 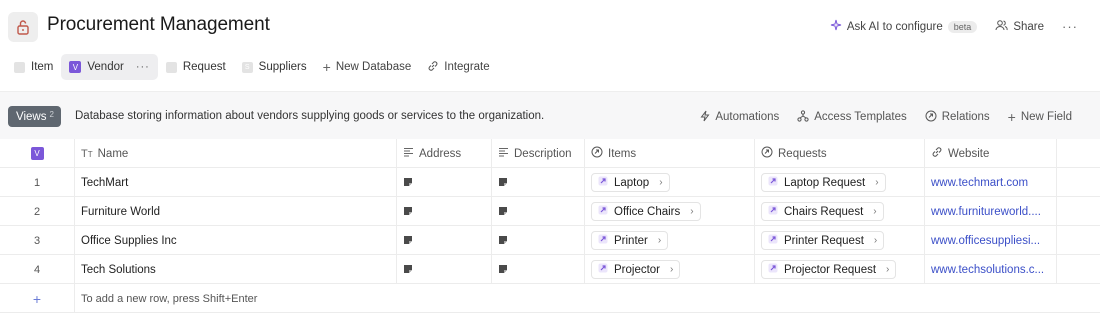 I want to click on vendor-tab-icon: V, so click(x=75, y=67).